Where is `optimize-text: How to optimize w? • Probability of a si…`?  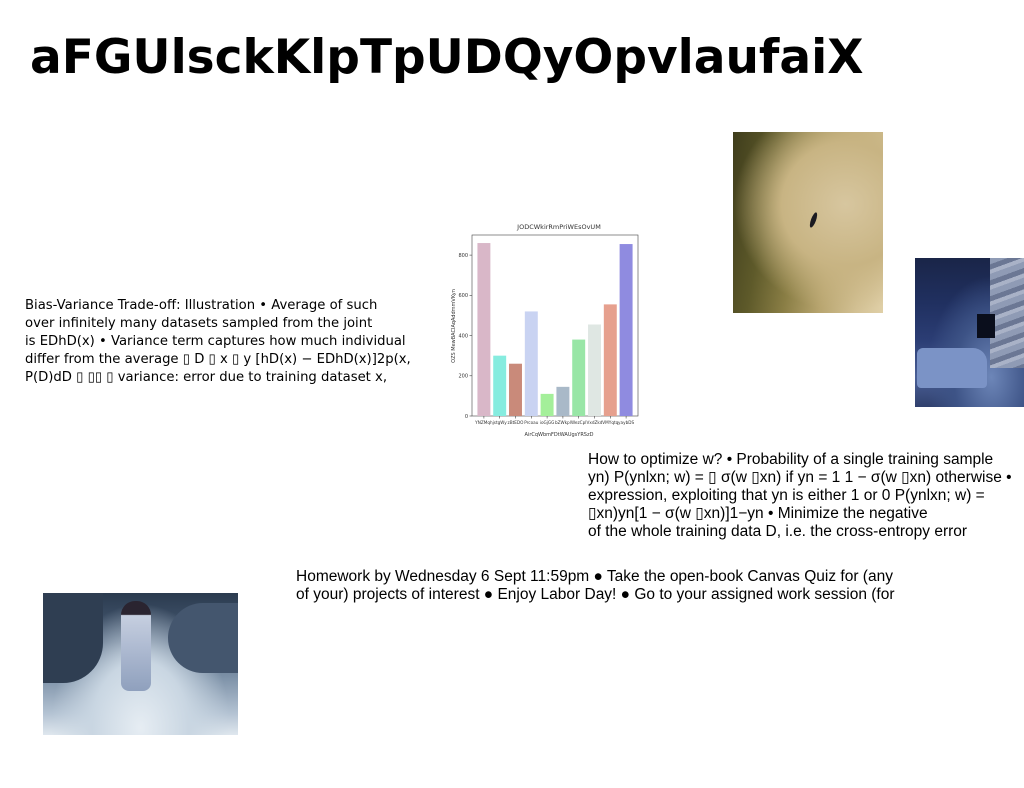
optimize-text: How to optimize w? • Probability of a si… is located at coordinates (800, 496).